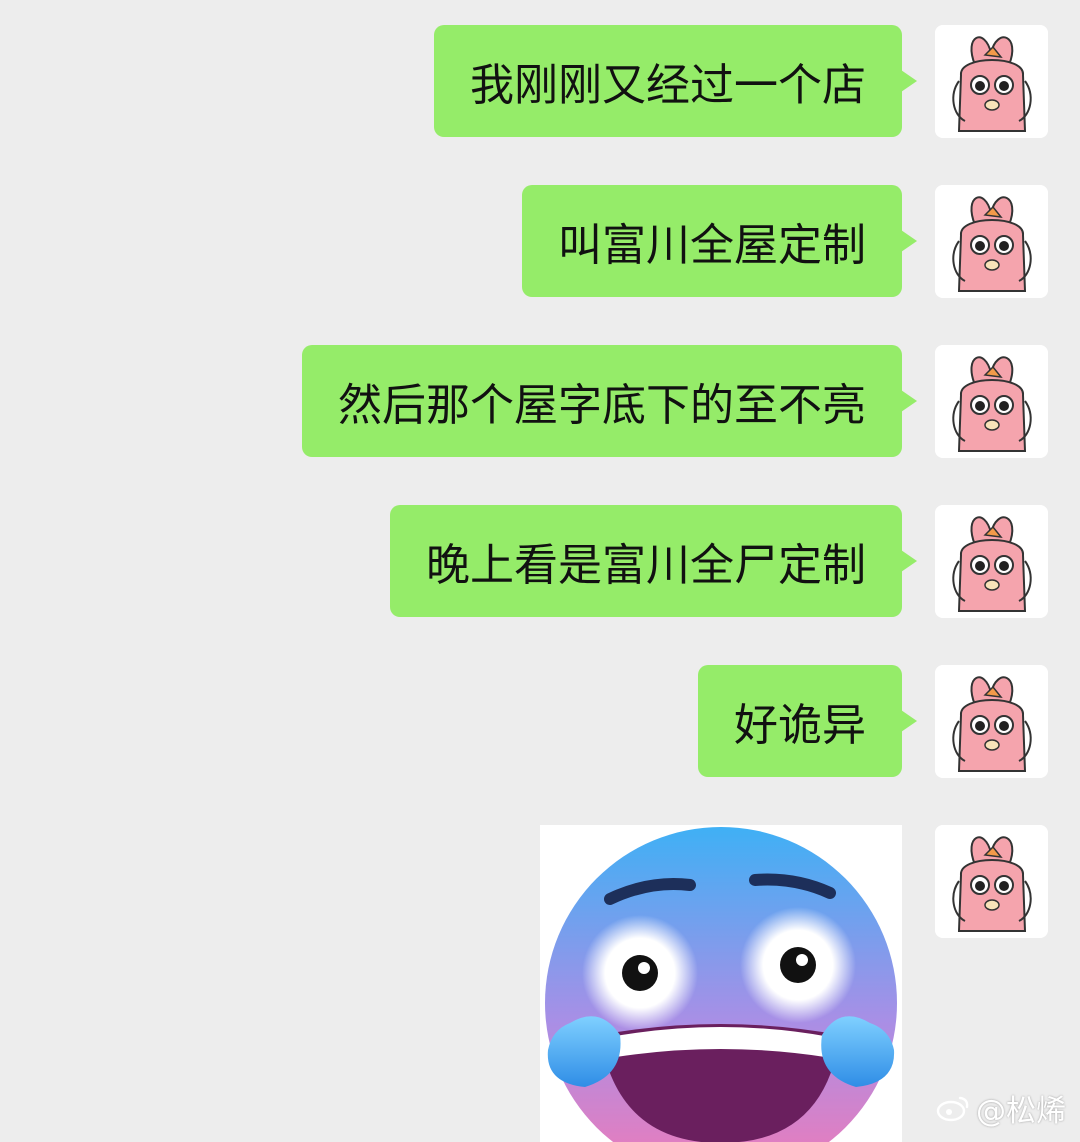  I want to click on message-text: 好诡异, so click(800, 725).